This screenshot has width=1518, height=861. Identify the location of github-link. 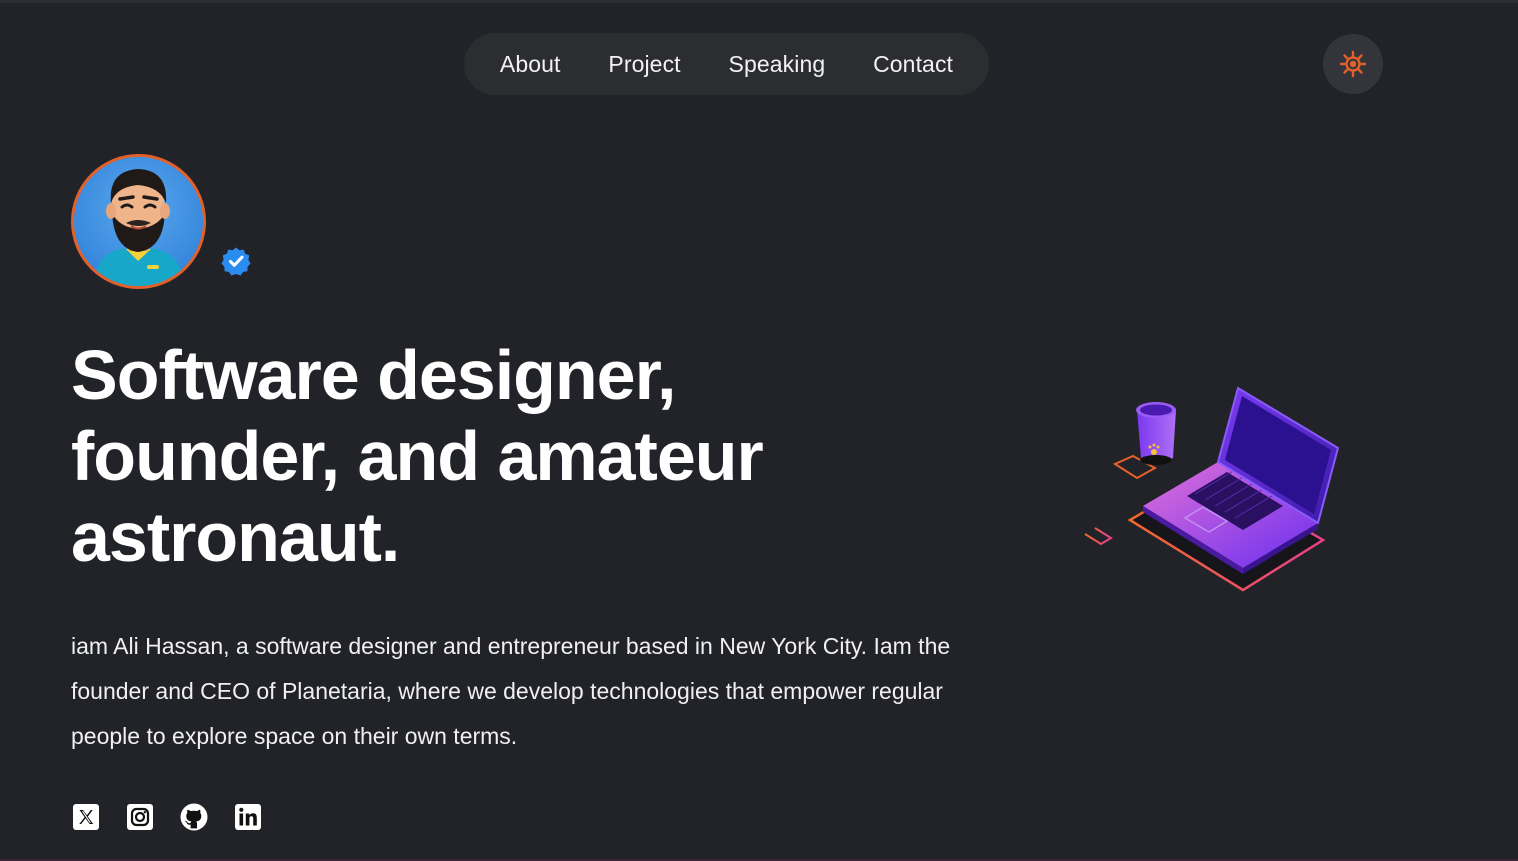
(194, 817).